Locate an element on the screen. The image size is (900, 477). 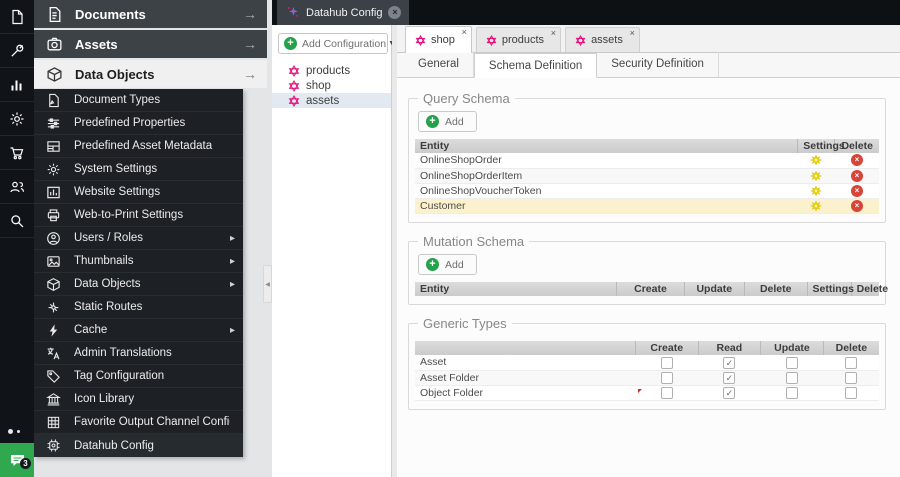
column-header-read: Read is located at coordinates (730, 348).